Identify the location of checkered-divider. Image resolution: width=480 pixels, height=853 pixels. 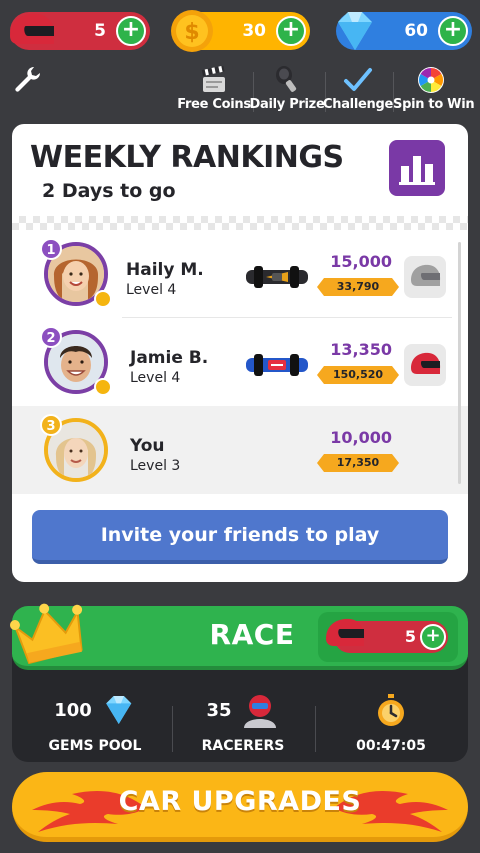
(240, 223).